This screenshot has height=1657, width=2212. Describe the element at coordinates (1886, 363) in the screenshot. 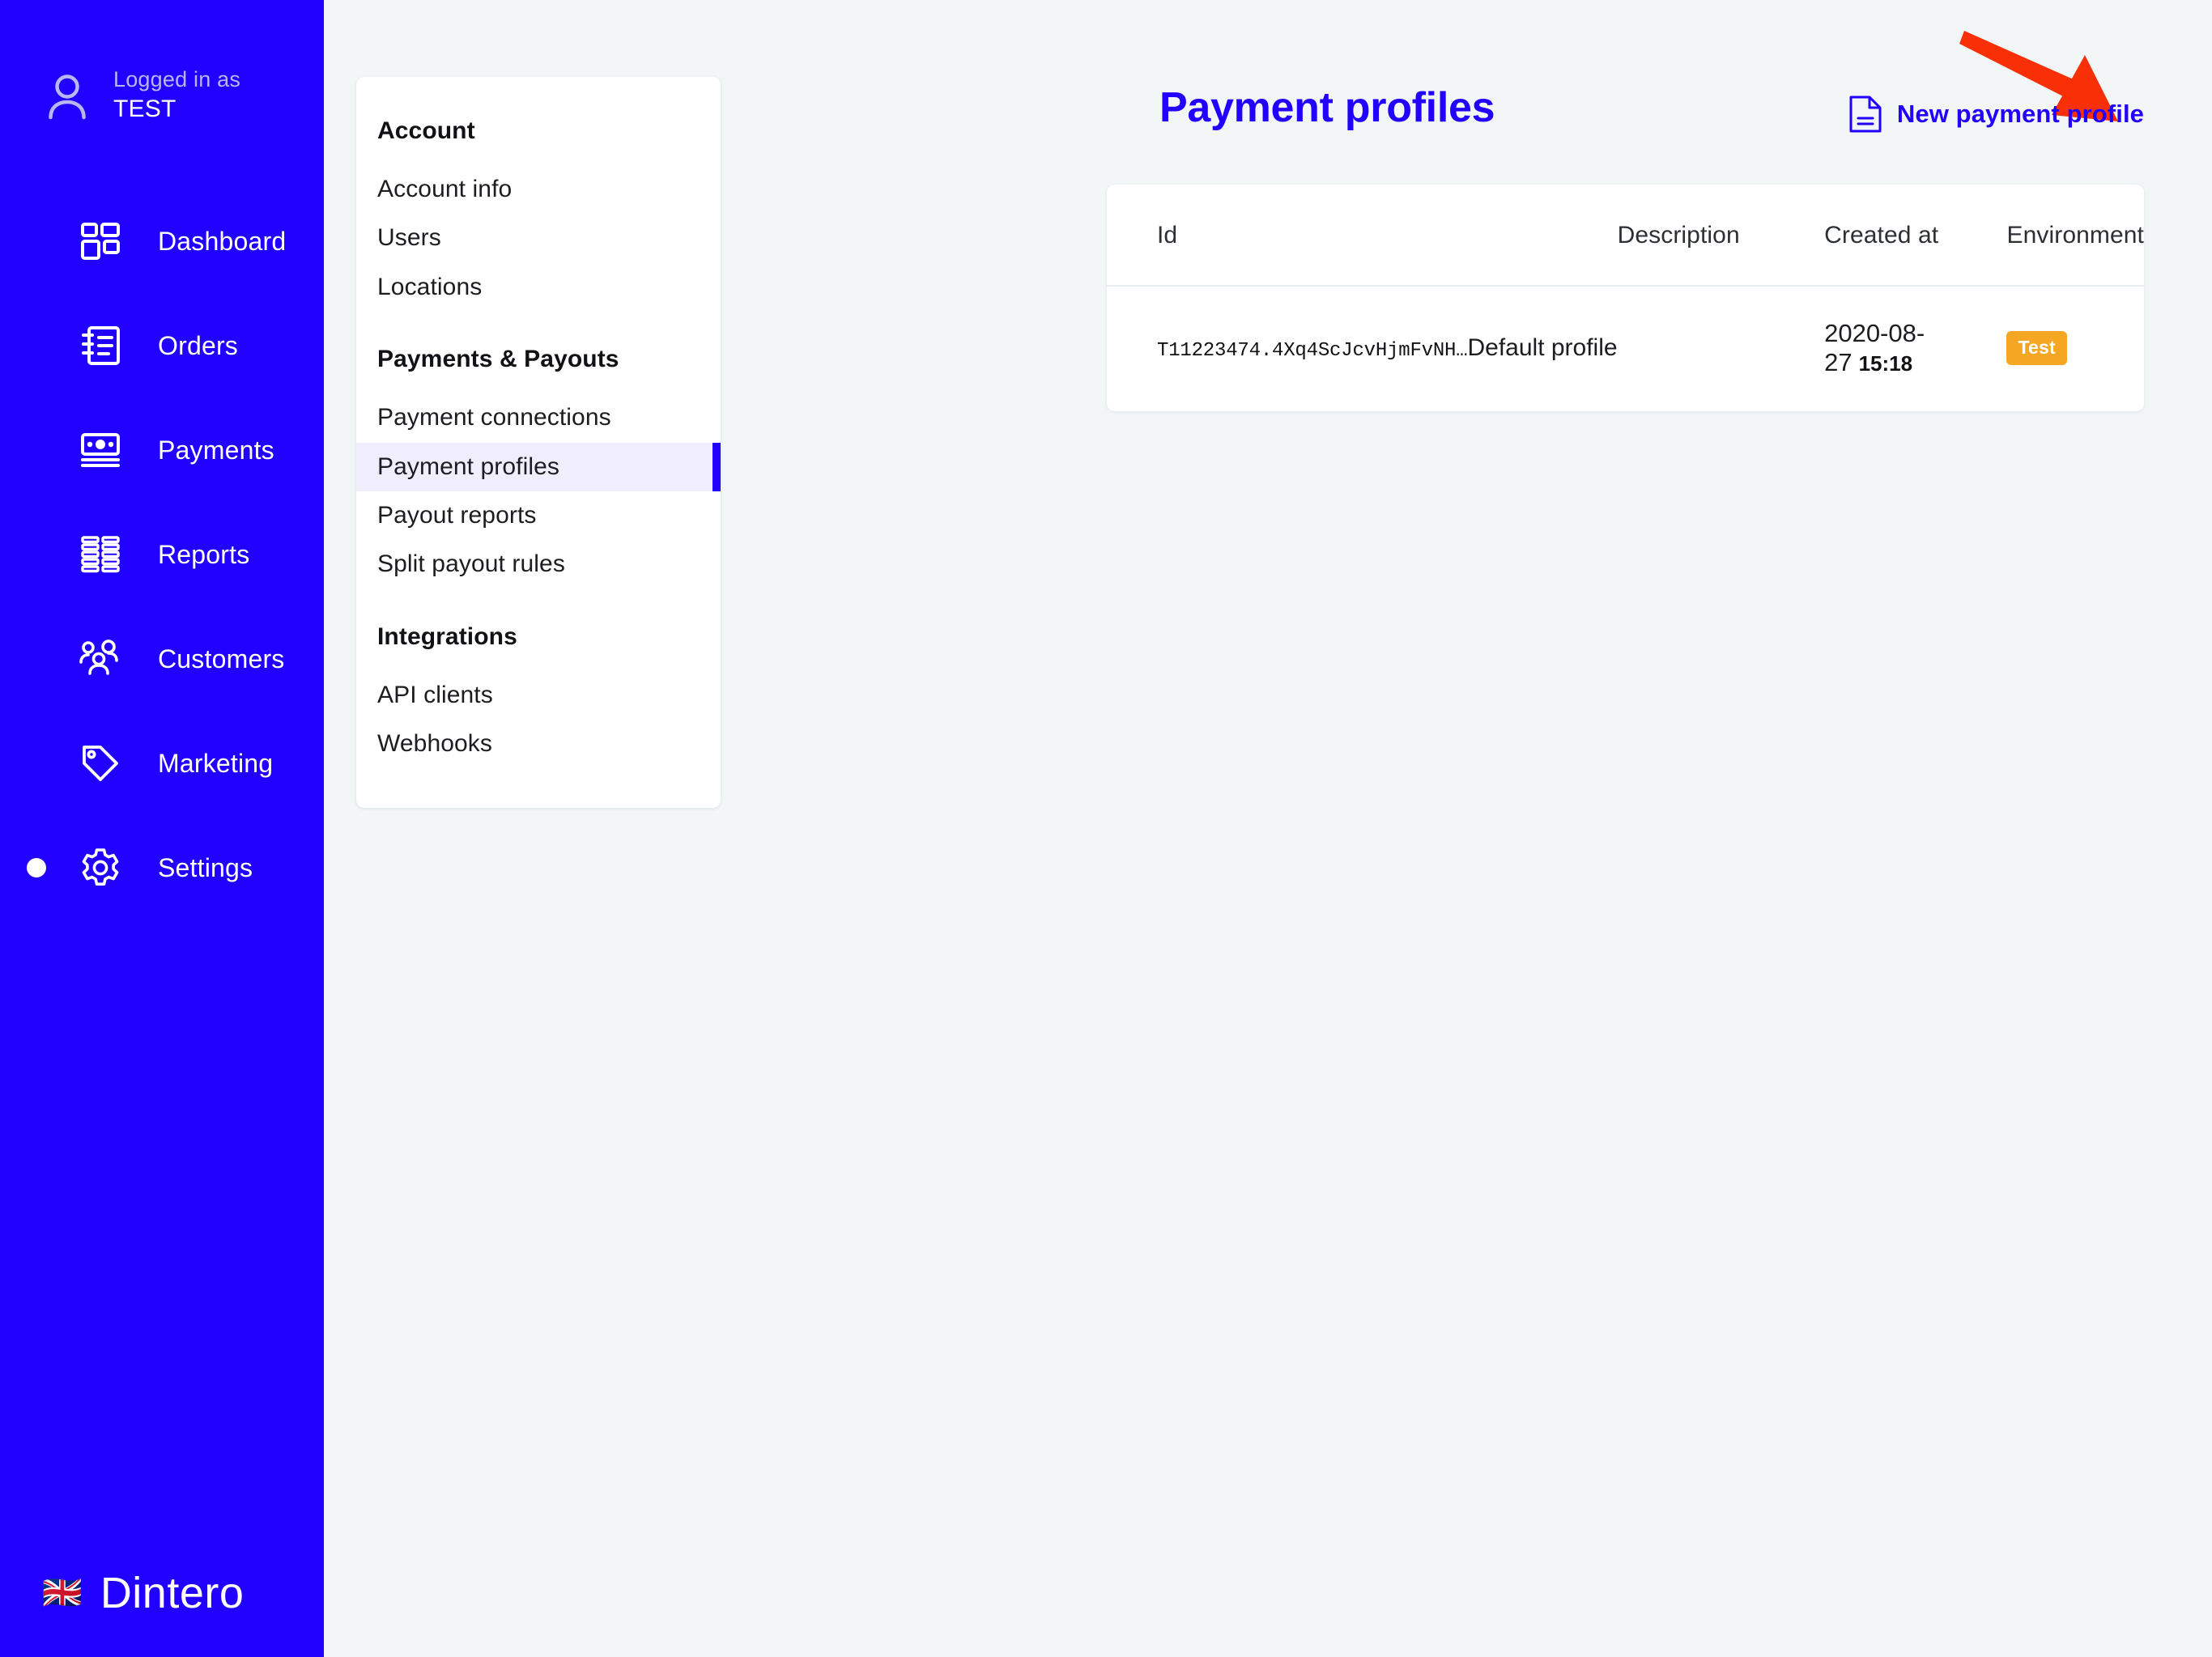

I see `created-time: 15:18` at that location.